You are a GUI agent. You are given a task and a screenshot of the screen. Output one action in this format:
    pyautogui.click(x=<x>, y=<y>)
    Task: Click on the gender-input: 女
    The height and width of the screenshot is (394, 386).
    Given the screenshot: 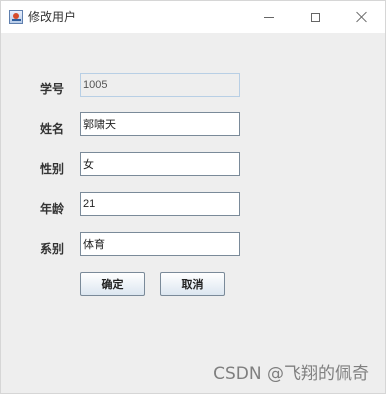 What is the action you would take?
    pyautogui.click(x=160, y=164)
    